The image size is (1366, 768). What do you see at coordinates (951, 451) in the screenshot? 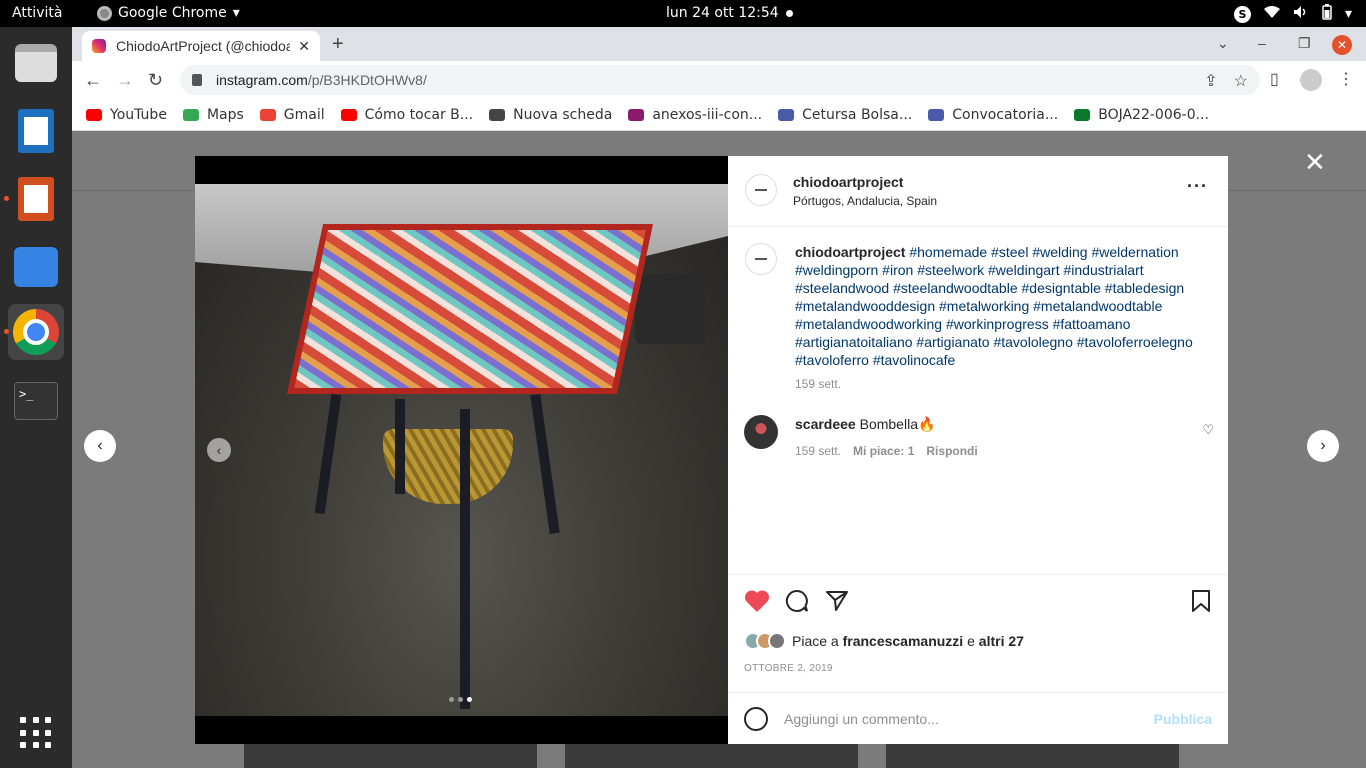
I see `reply-link: Rispondi` at bounding box center [951, 451].